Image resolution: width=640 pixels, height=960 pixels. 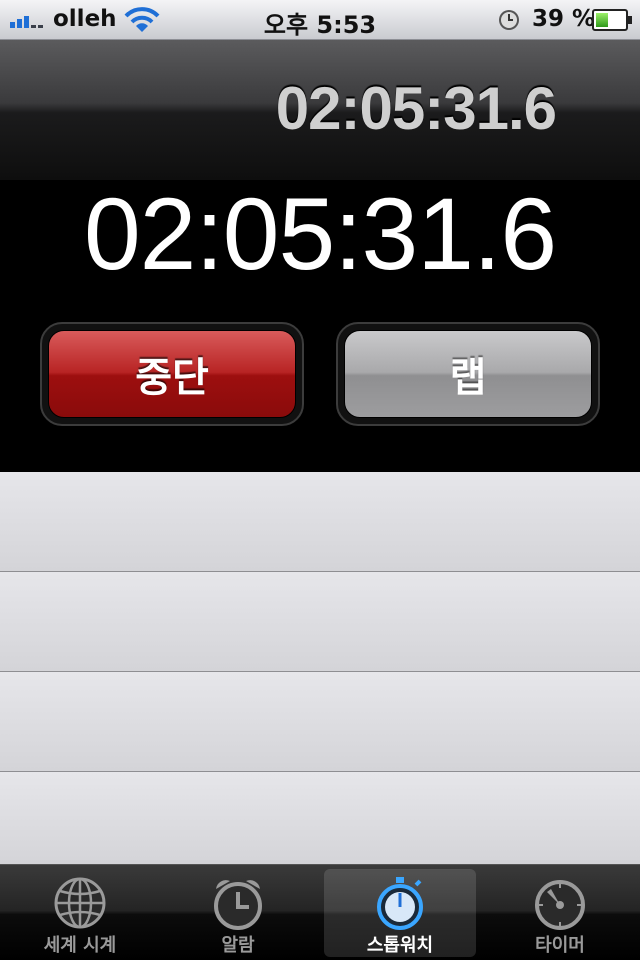 I want to click on tab-bar: 세계 시계 알람 스톱워치 타이머, so click(x=320, y=912).